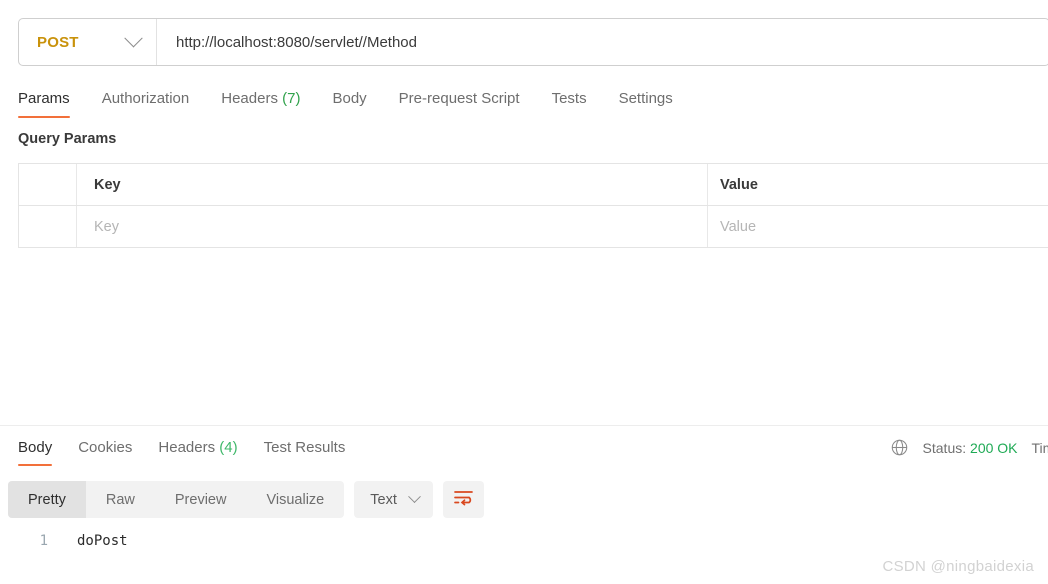  I want to click on view-mode-visualize-label: Visualize, so click(295, 499).